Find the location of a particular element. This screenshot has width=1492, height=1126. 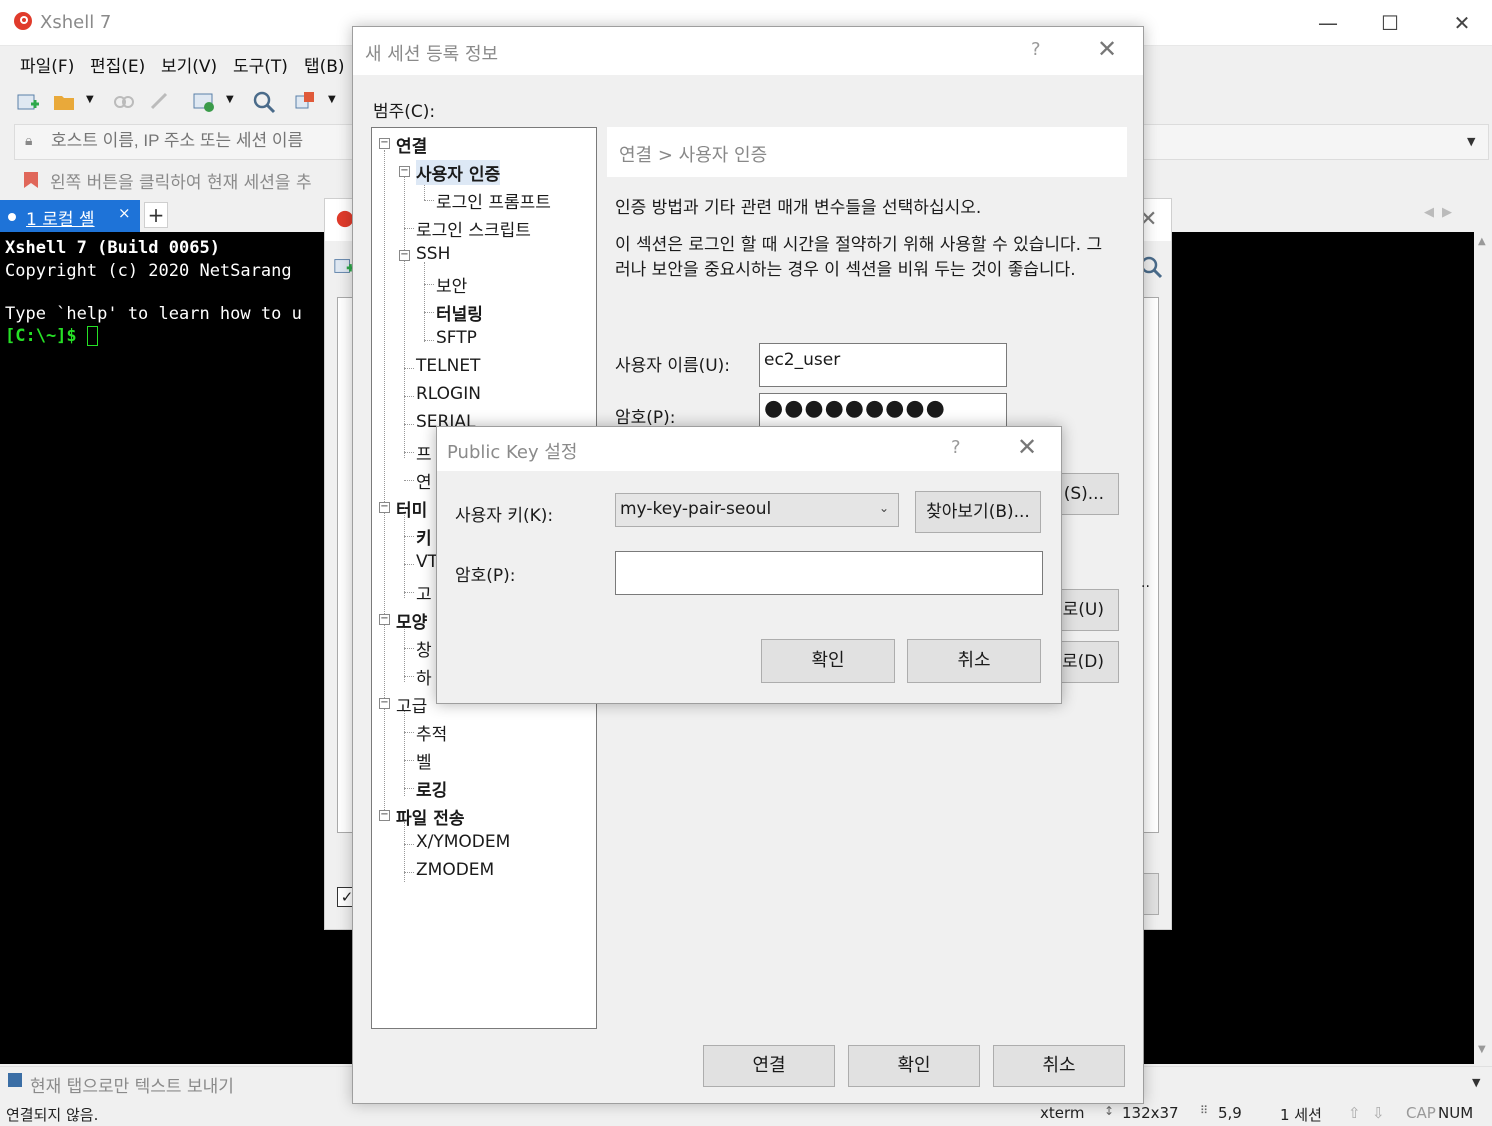

category-label: 범주(C): is located at coordinates (404, 112).